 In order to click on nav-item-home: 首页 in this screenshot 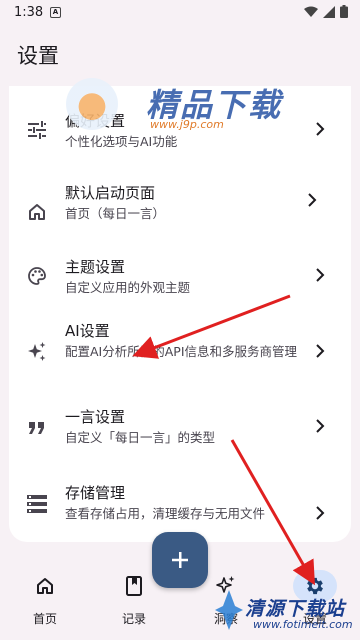, I will do `click(45, 601)`.